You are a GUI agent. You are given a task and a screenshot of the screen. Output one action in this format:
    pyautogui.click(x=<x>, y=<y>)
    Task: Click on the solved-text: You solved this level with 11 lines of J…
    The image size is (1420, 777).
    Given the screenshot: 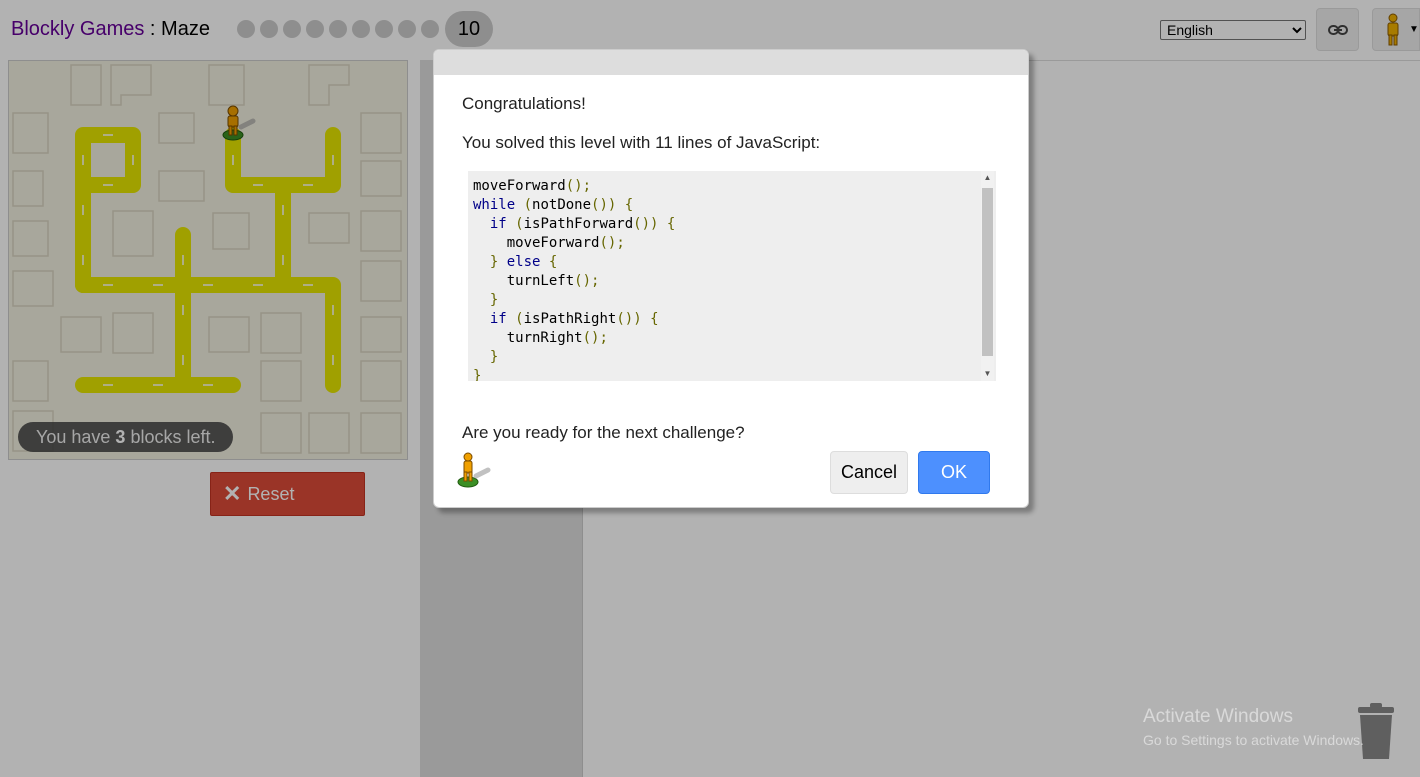 What is the action you would take?
    pyautogui.click(x=641, y=142)
    